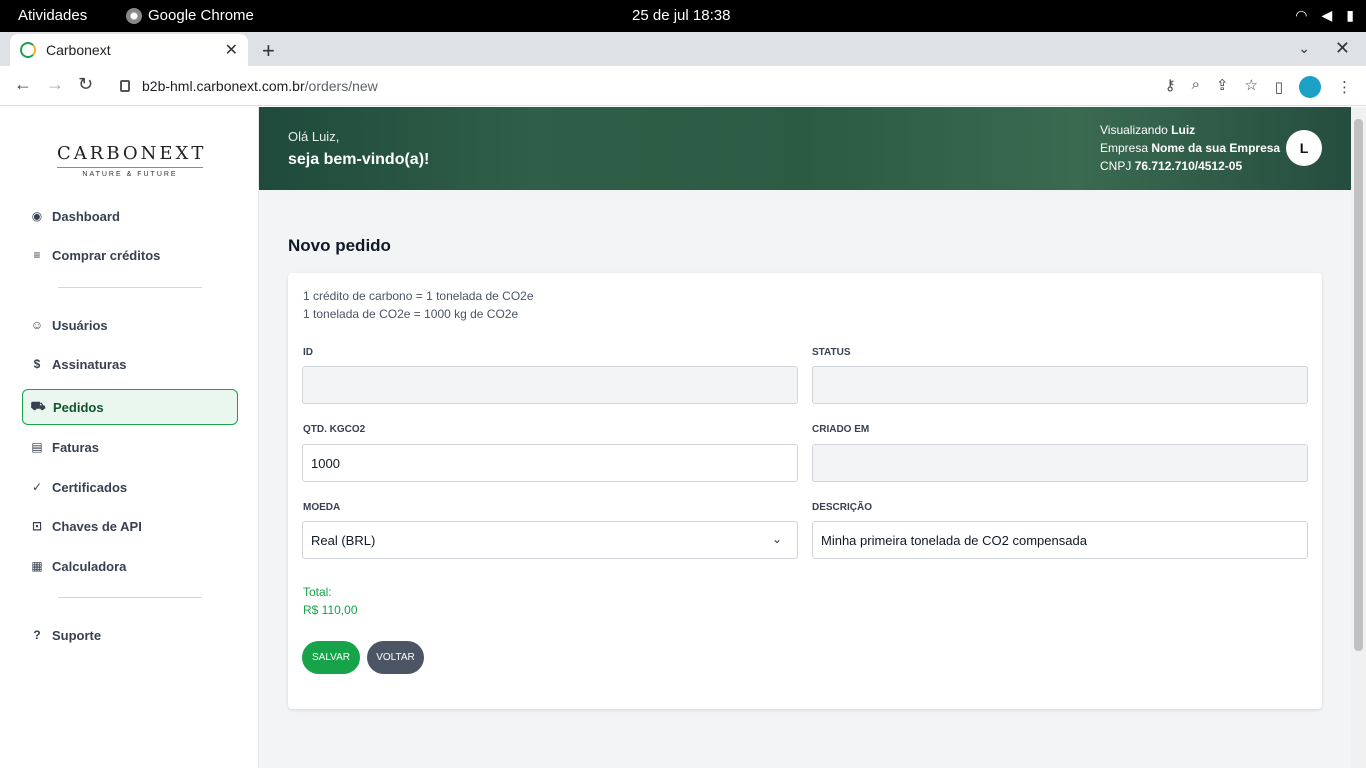 Image resolution: width=1366 pixels, height=768 pixels. Describe the element at coordinates (1134, 130) in the screenshot. I see `viewing-label: Visualizando` at that location.